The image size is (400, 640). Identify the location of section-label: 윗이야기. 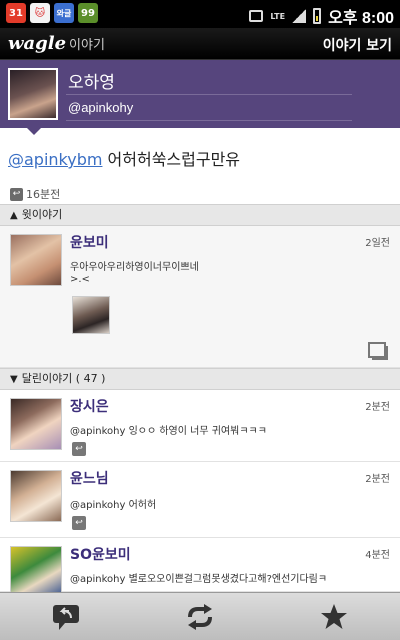
(42, 214).